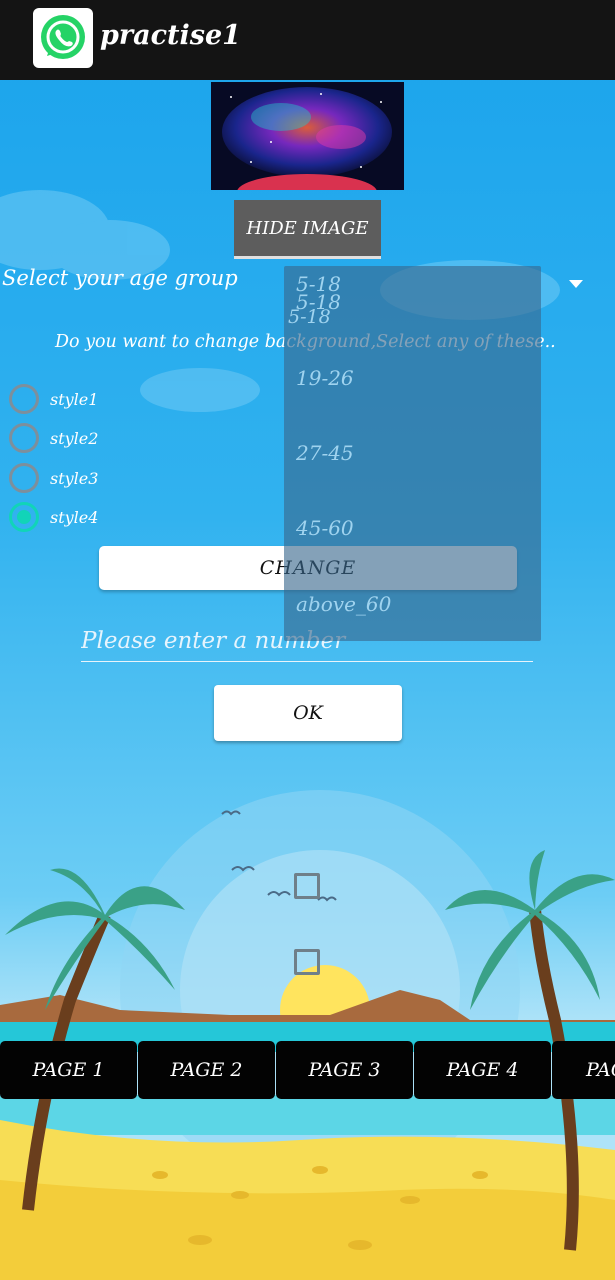 Image resolution: width=615 pixels, height=1280 pixels. I want to click on radio-style4: style4, so click(53, 517).